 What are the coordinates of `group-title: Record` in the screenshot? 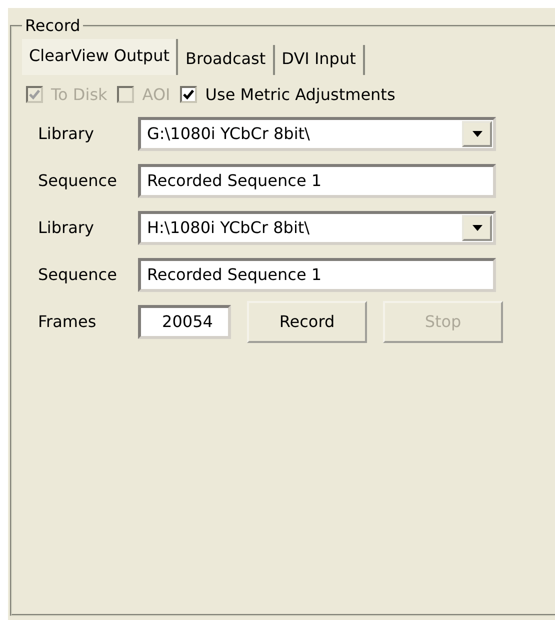 It's located at (53, 25).